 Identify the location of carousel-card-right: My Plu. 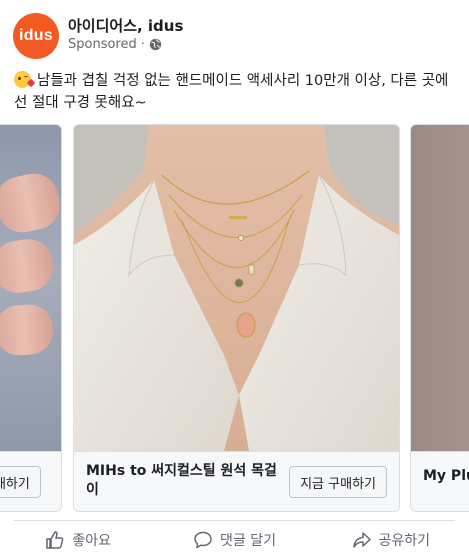
(439, 318).